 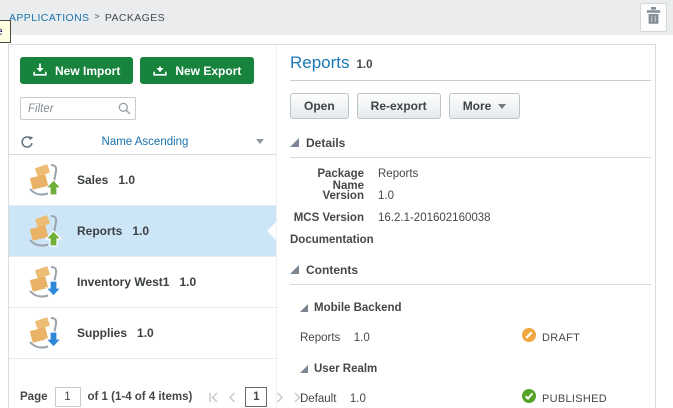 I want to click on reexport-button: Re-export, so click(x=398, y=106).